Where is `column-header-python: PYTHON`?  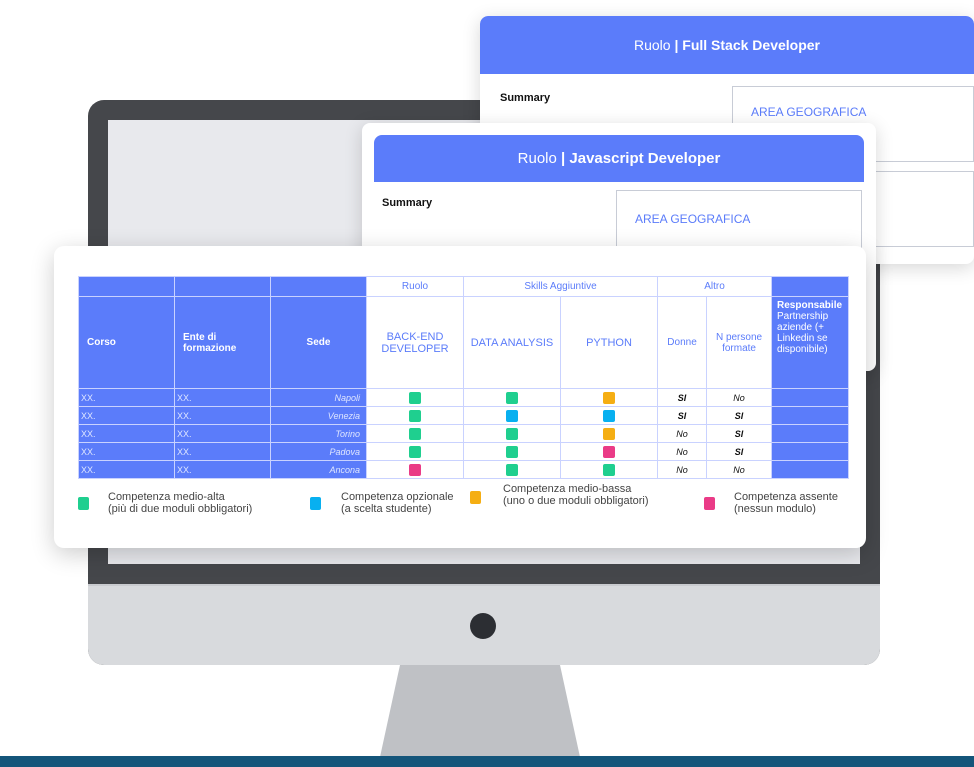 column-header-python: PYTHON is located at coordinates (609, 342).